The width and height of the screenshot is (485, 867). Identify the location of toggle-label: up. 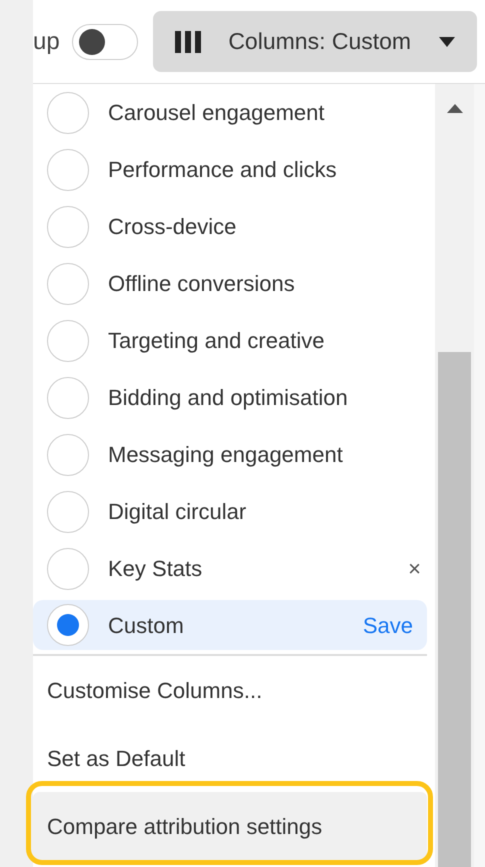
(46, 41).